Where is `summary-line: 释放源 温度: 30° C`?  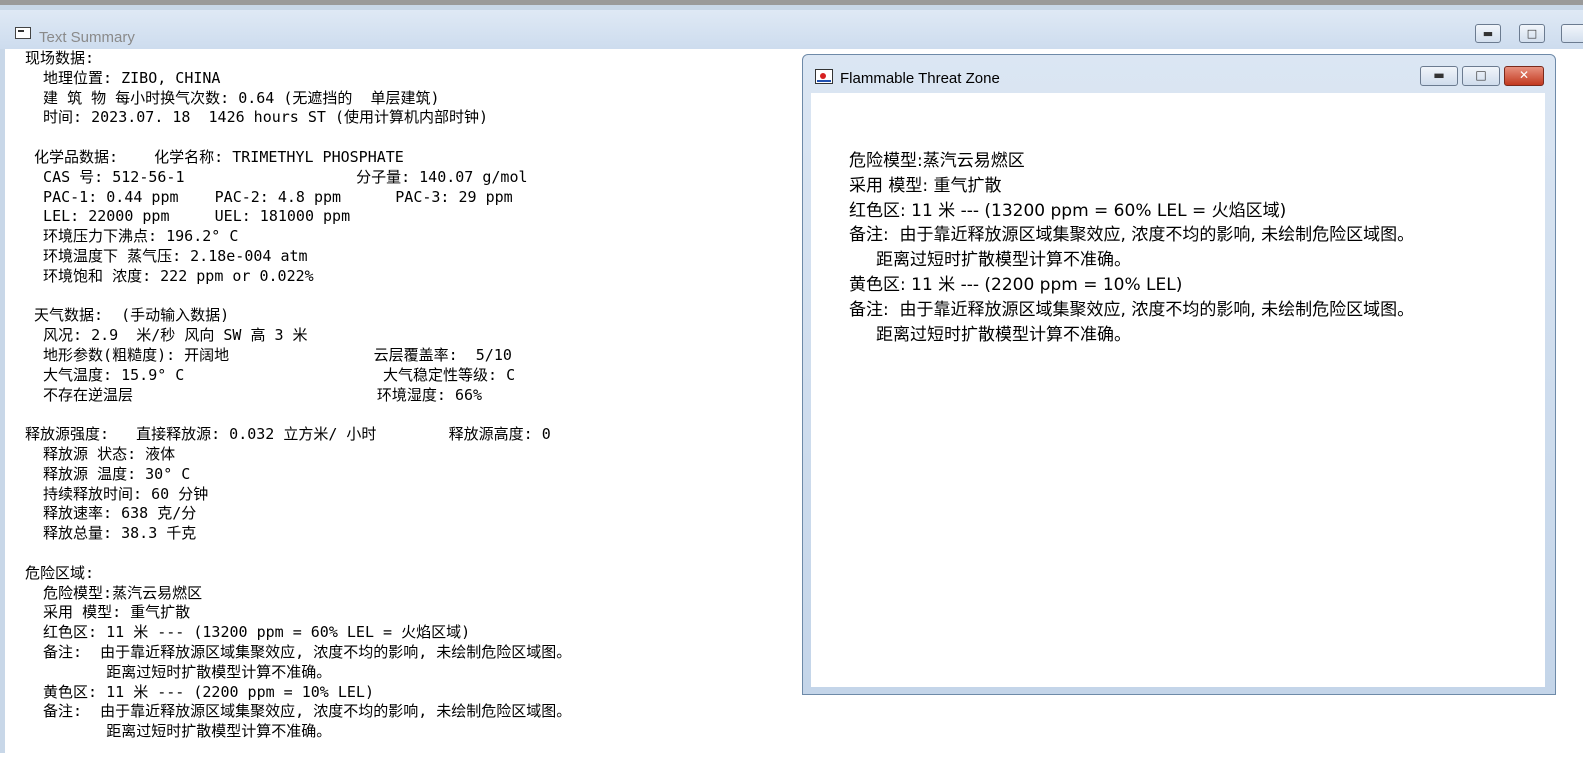 summary-line: 释放源 温度: 30° C is located at coordinates (108, 473).